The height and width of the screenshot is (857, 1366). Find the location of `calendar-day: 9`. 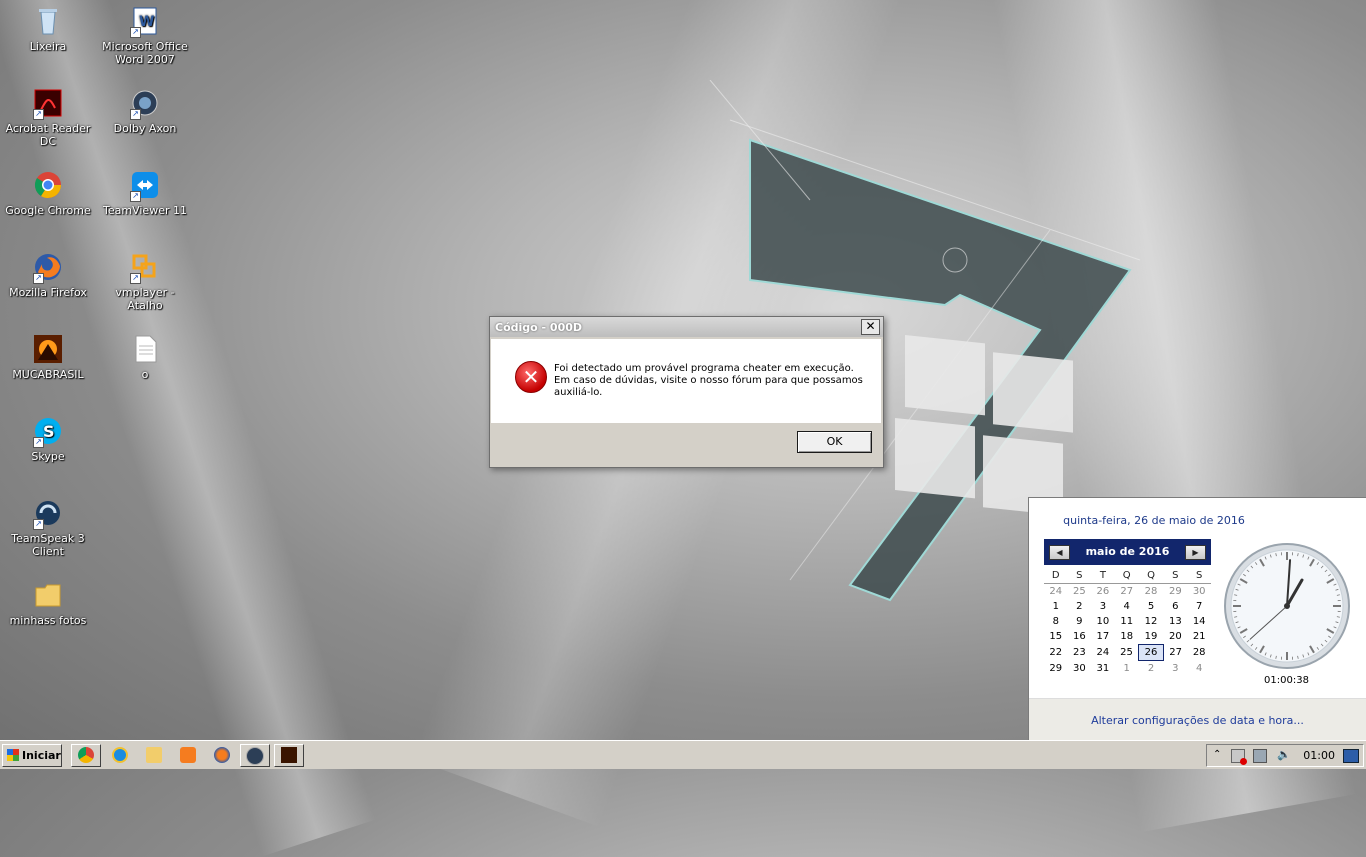

calendar-day: 9 is located at coordinates (1080, 621).